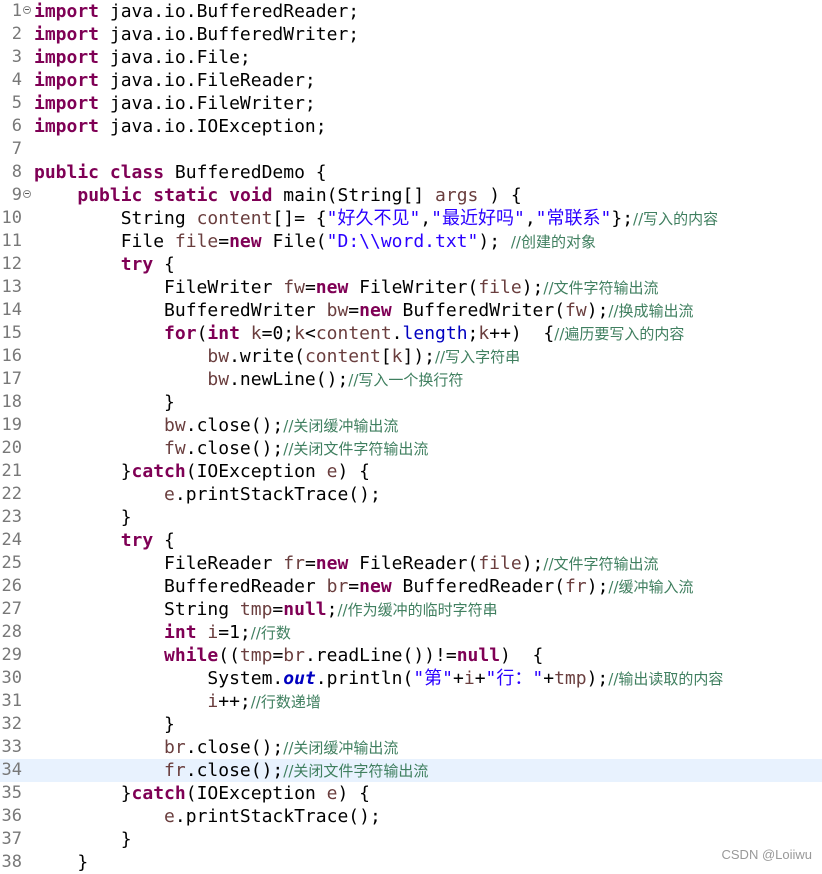 The width and height of the screenshot is (822, 874). What do you see at coordinates (411, 839) in the screenshot?
I see `code-line: 37 }` at bounding box center [411, 839].